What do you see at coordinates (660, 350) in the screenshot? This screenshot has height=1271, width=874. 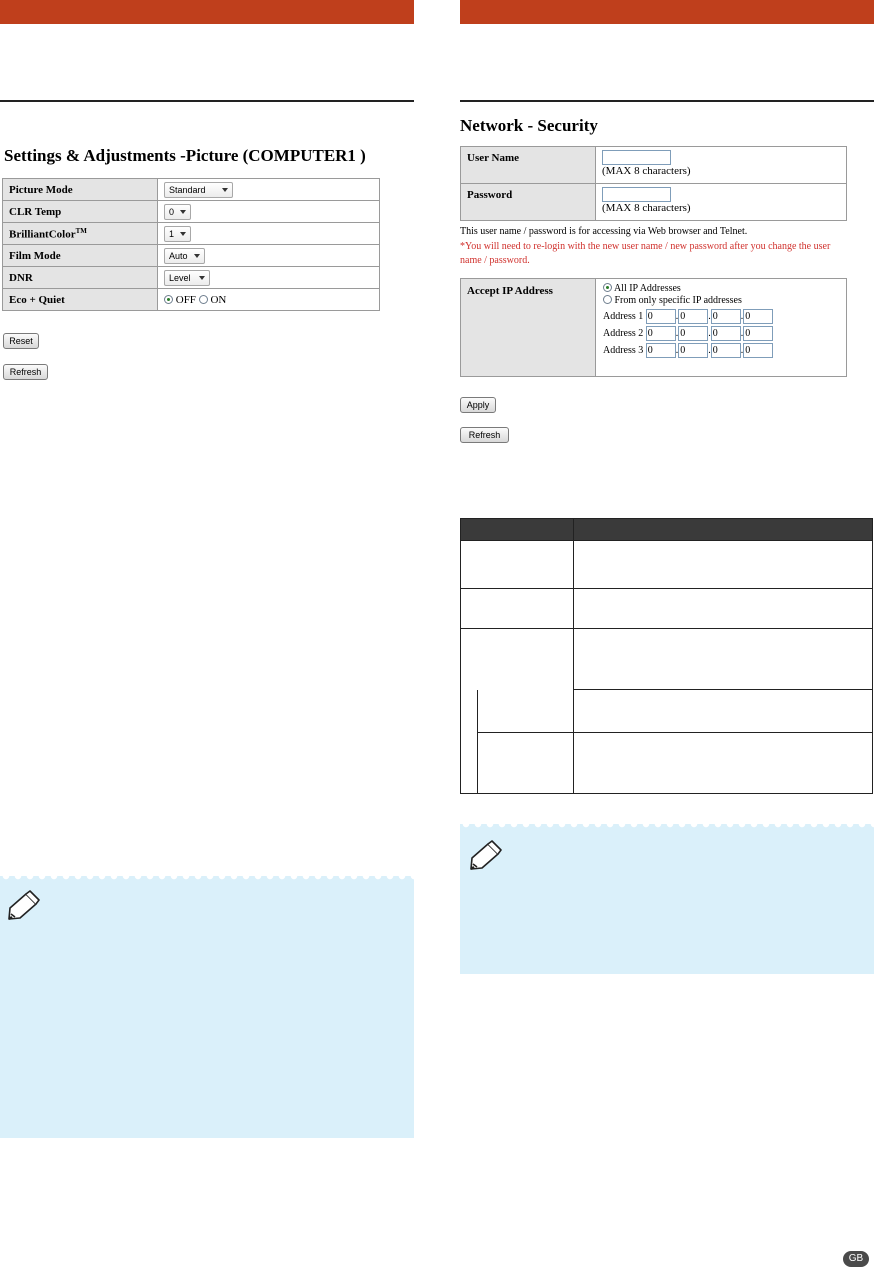 I see `address-3-octet-1: 0` at bounding box center [660, 350].